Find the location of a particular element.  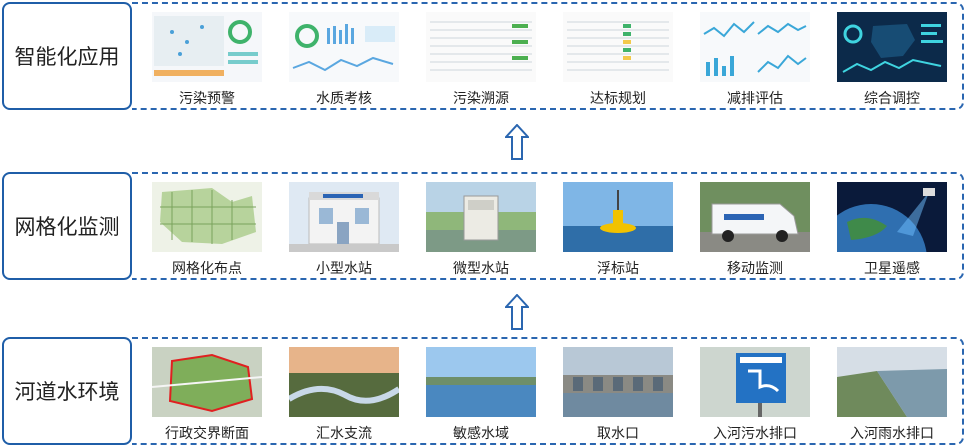

item-emission-reduction-evaluation: 减排评估 is located at coordinates (755, 60).